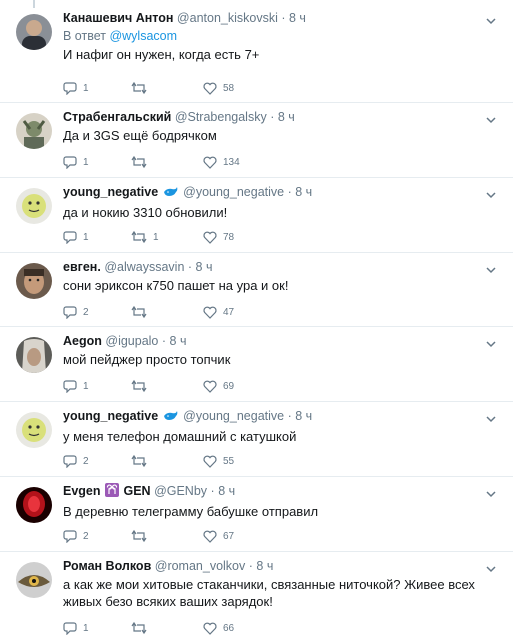  What do you see at coordinates (82, 267) in the screenshot?
I see `author-name: евген.` at bounding box center [82, 267].